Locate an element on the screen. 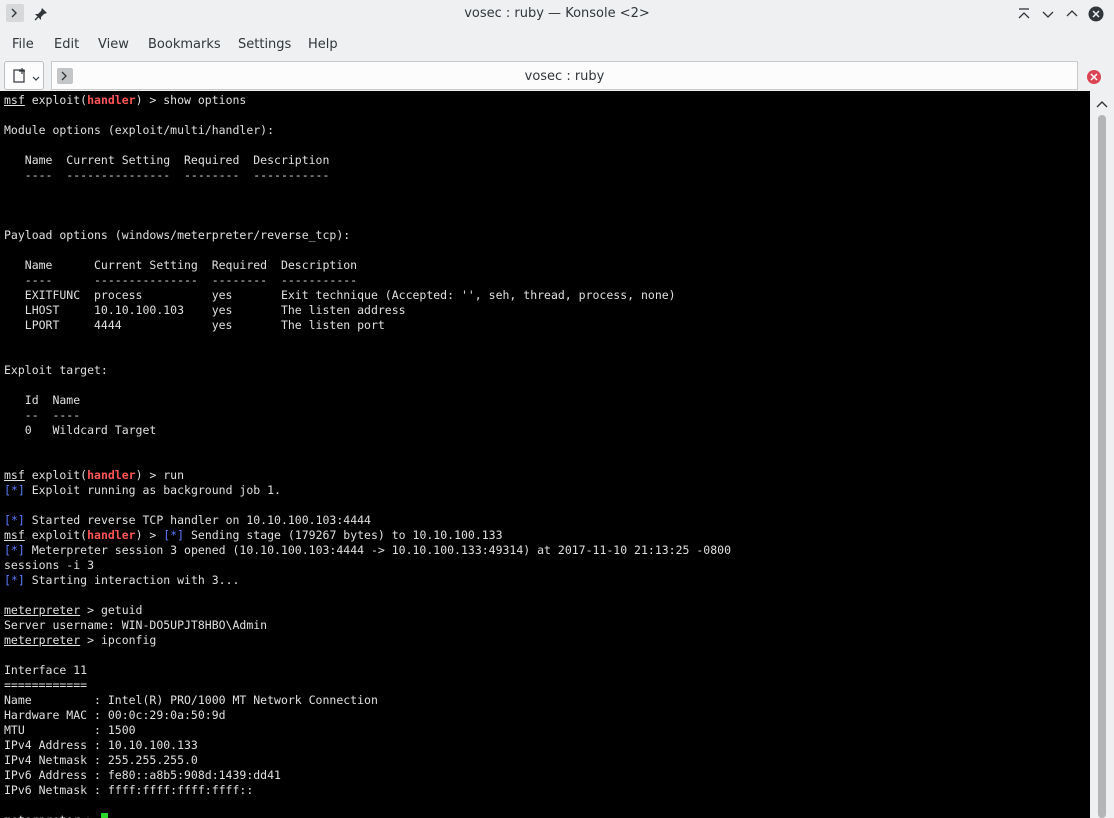 Image resolution: width=1114 pixels, height=818 pixels. maximize-button is located at coordinates (1072, 14).